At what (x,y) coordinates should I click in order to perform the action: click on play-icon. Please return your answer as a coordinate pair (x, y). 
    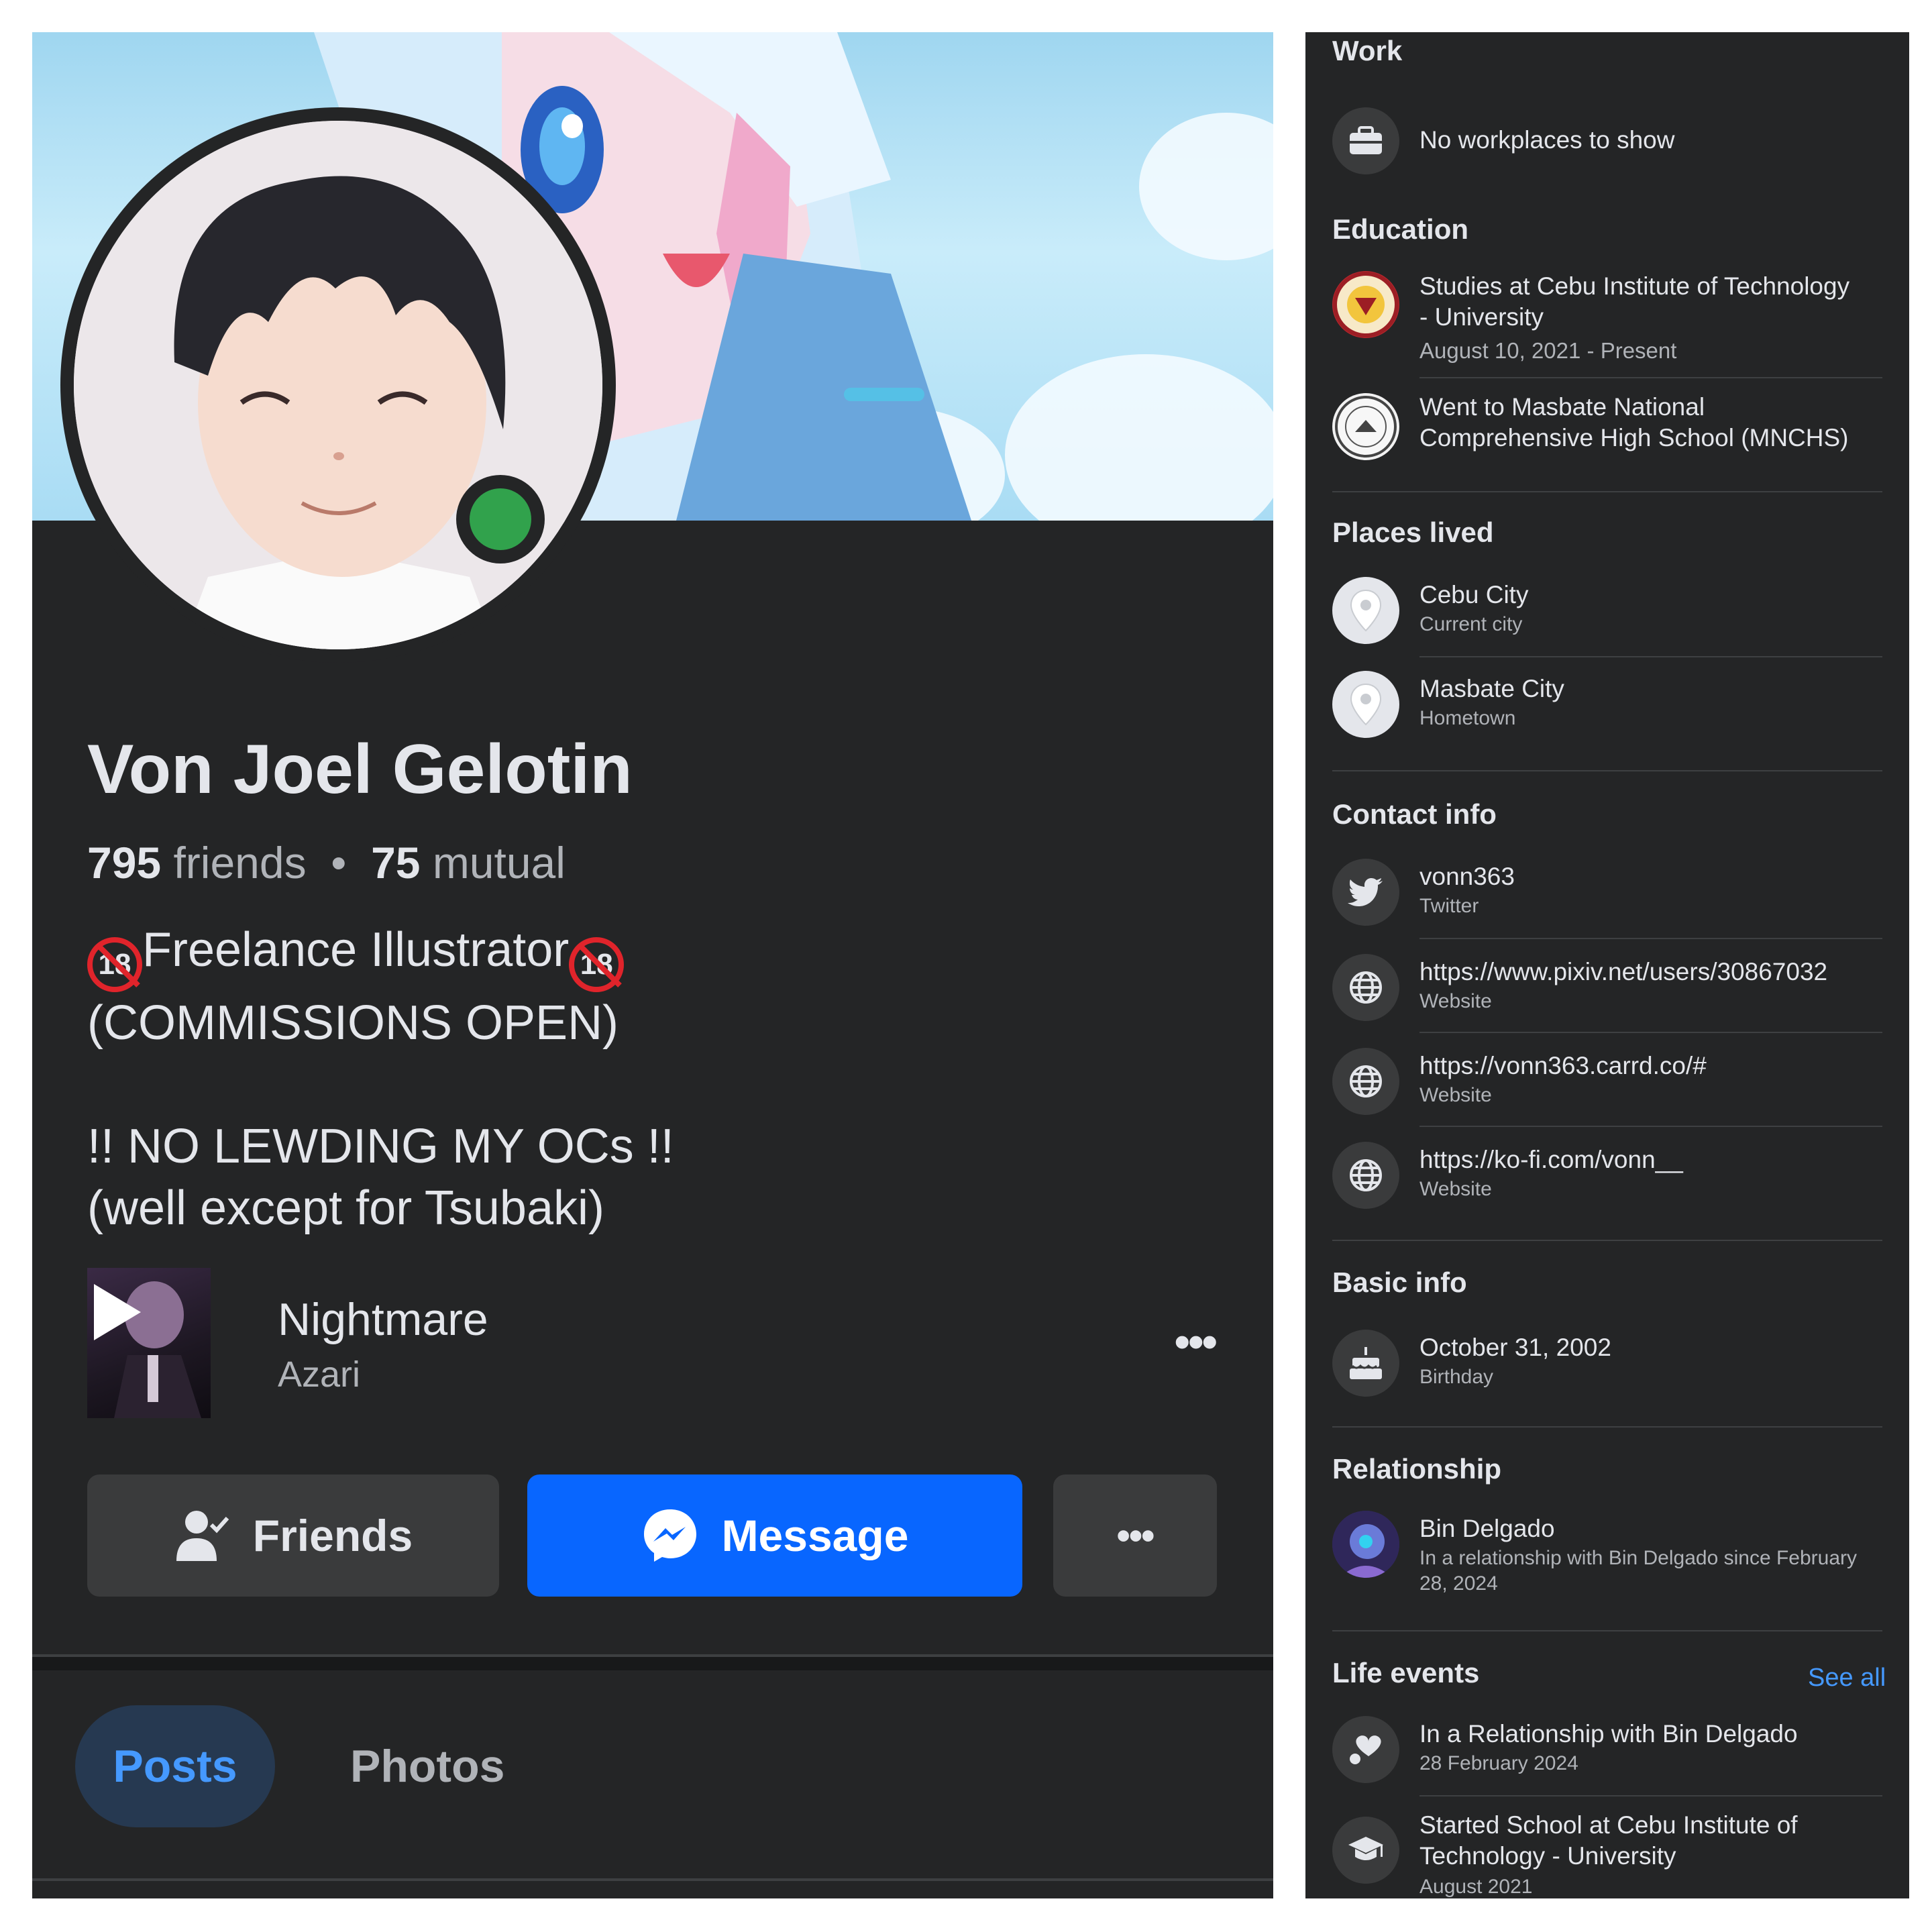
    Looking at the image, I should click on (117, 1312).